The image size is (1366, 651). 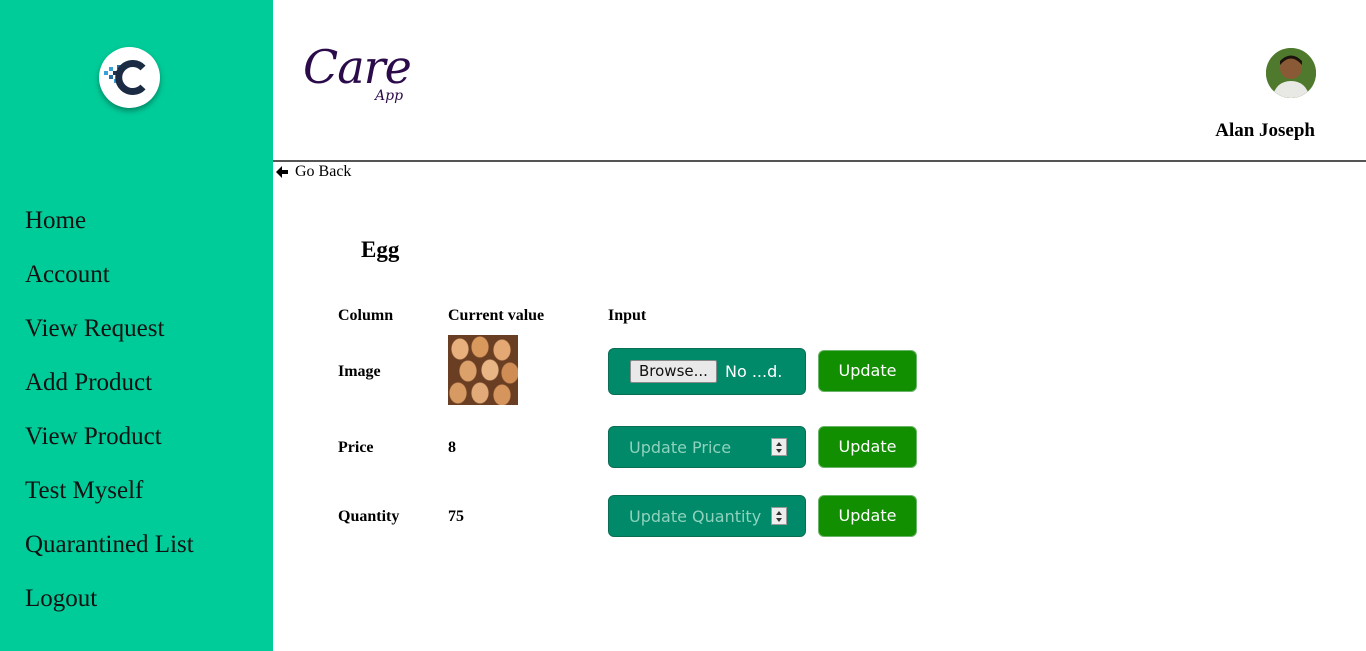 What do you see at coordinates (323, 171) in the screenshot?
I see `go-back-label: Go Back` at bounding box center [323, 171].